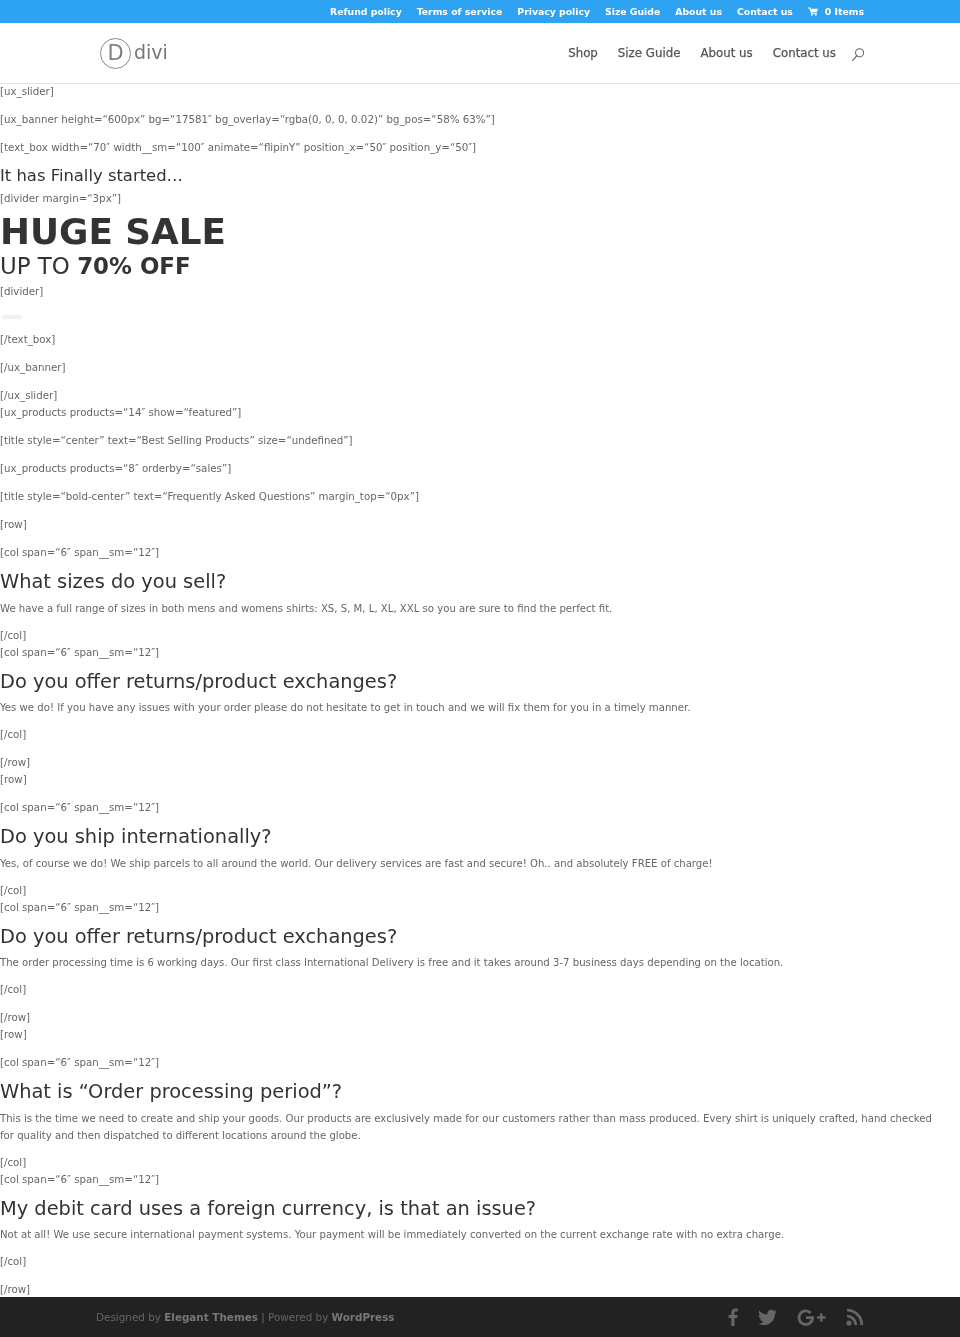 The image size is (960, 1337). I want to click on faq-question: What sizes do you sell?, so click(113, 583).